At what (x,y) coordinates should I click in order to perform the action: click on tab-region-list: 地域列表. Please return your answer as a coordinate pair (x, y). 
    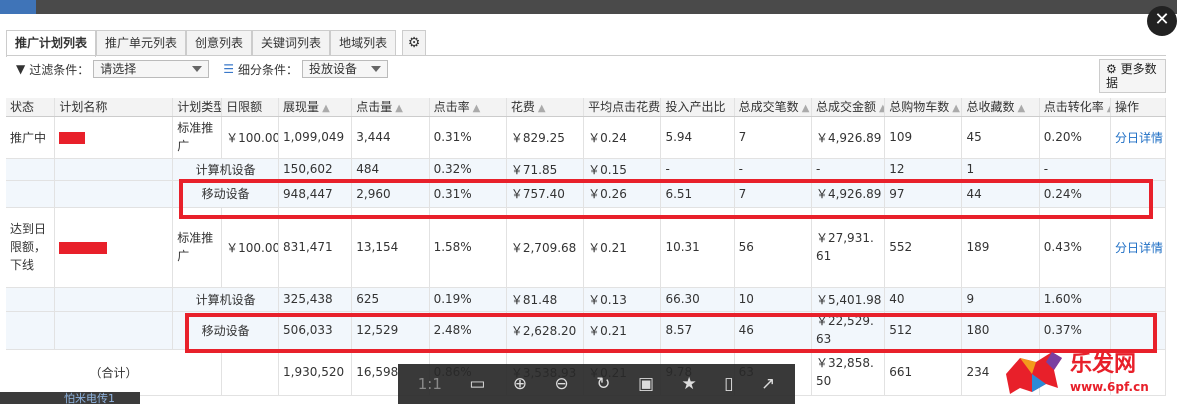
    Looking at the image, I should click on (363, 43).